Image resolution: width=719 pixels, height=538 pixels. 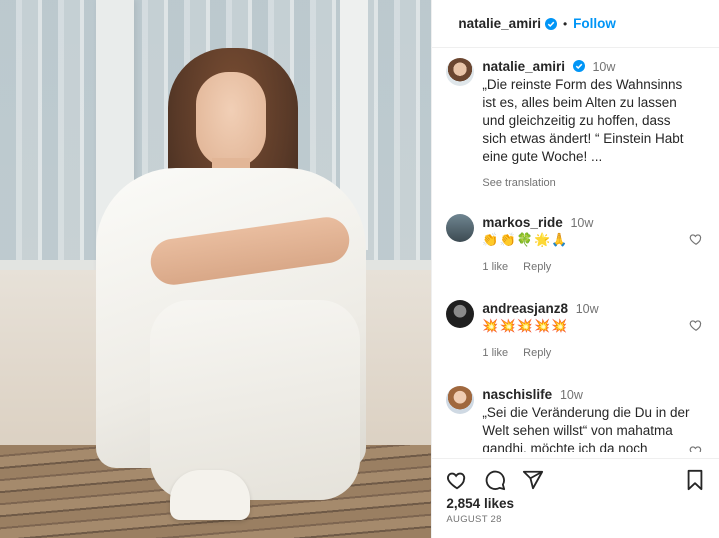 I want to click on comment-icon, so click(x=495, y=480).